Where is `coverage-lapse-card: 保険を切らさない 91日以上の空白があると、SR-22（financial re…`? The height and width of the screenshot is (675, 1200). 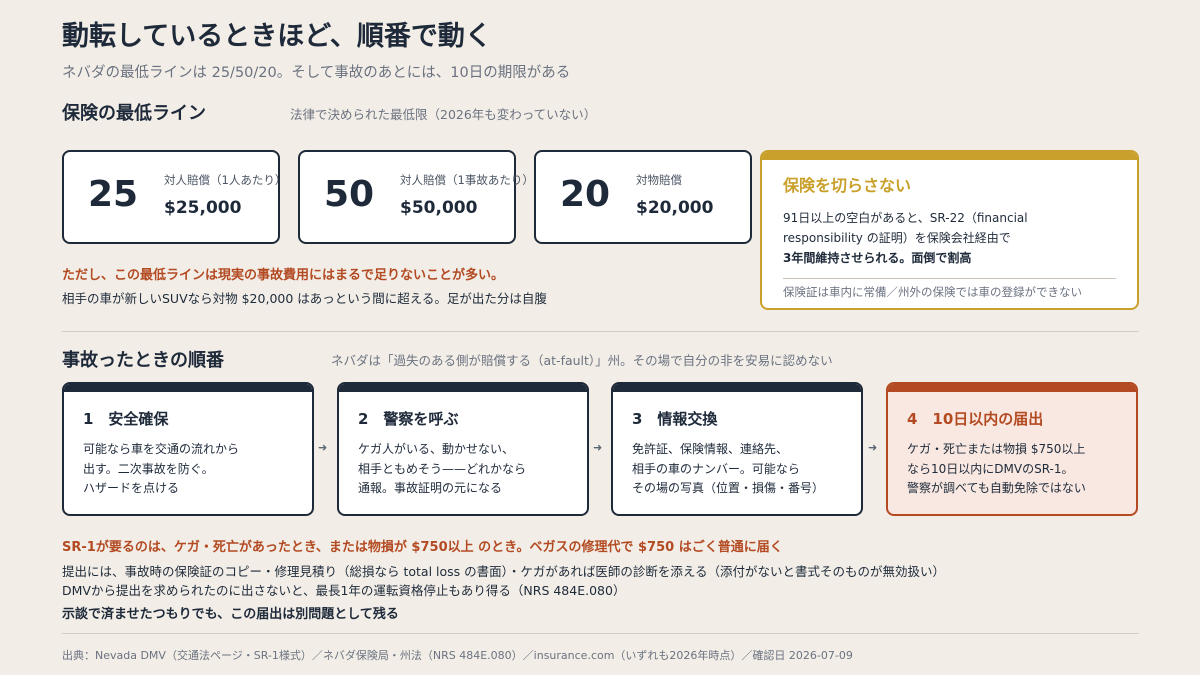
coverage-lapse-card: 保険を切らさない 91日以上の空白があると、SR-22（financial re… is located at coordinates (949, 230).